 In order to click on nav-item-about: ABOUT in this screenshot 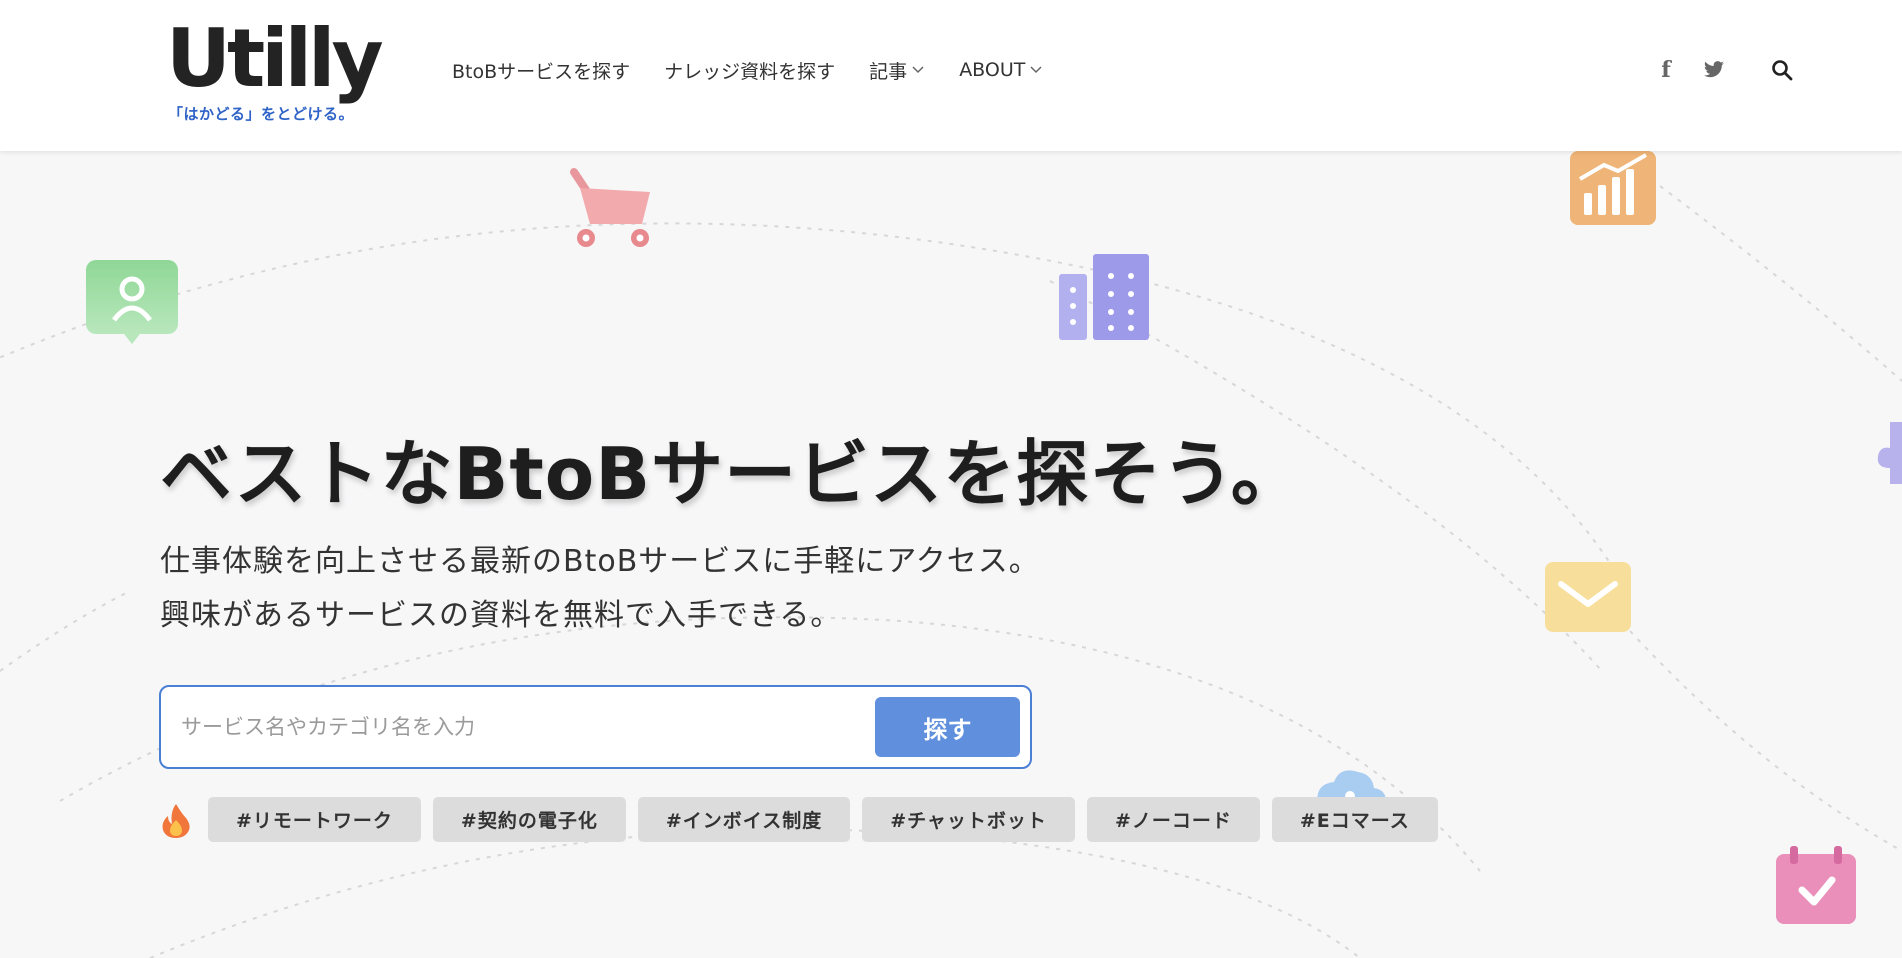, I will do `click(1001, 70)`.